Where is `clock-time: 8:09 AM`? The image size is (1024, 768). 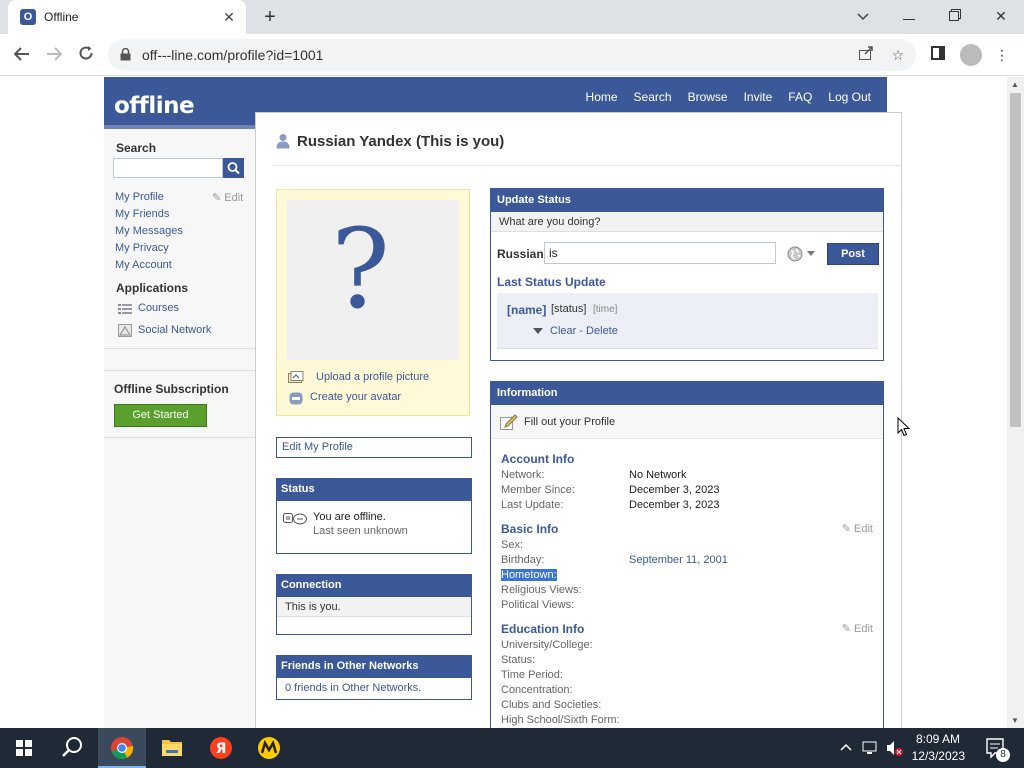 clock-time: 8:09 AM is located at coordinates (934, 739).